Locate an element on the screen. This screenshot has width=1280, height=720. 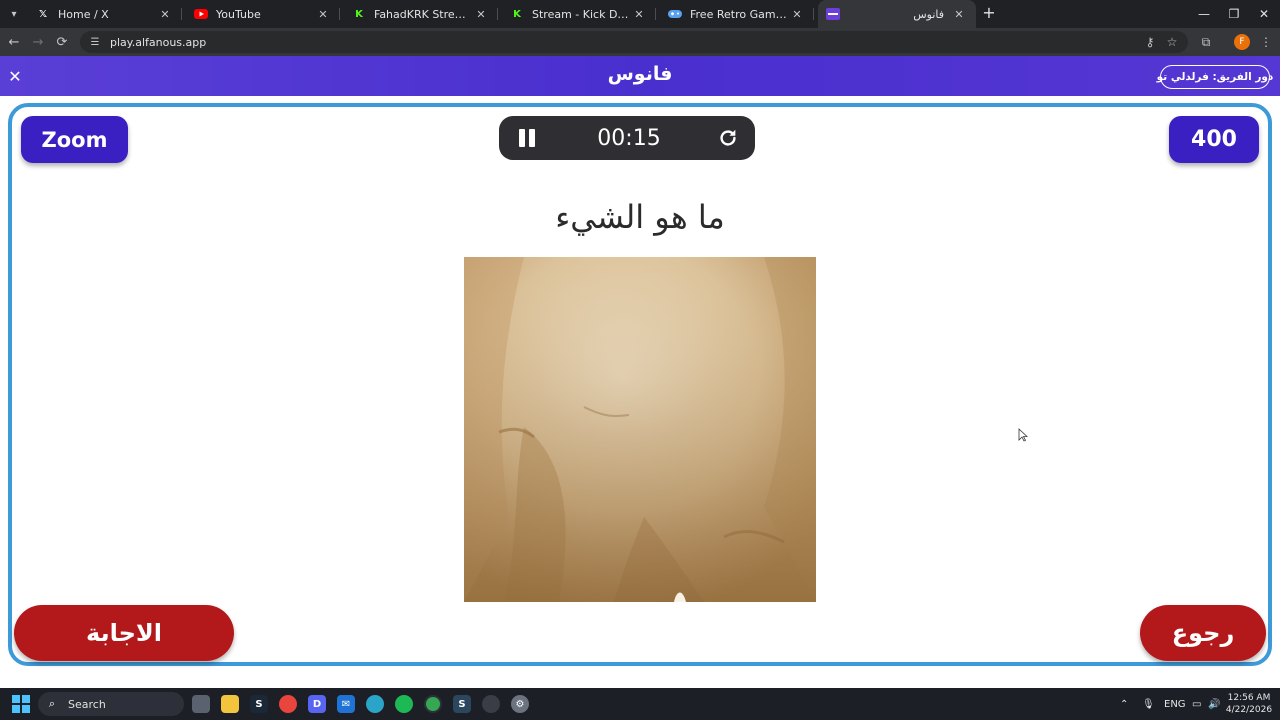
steam-secondary-icon: S is located at coordinates (462, 704).